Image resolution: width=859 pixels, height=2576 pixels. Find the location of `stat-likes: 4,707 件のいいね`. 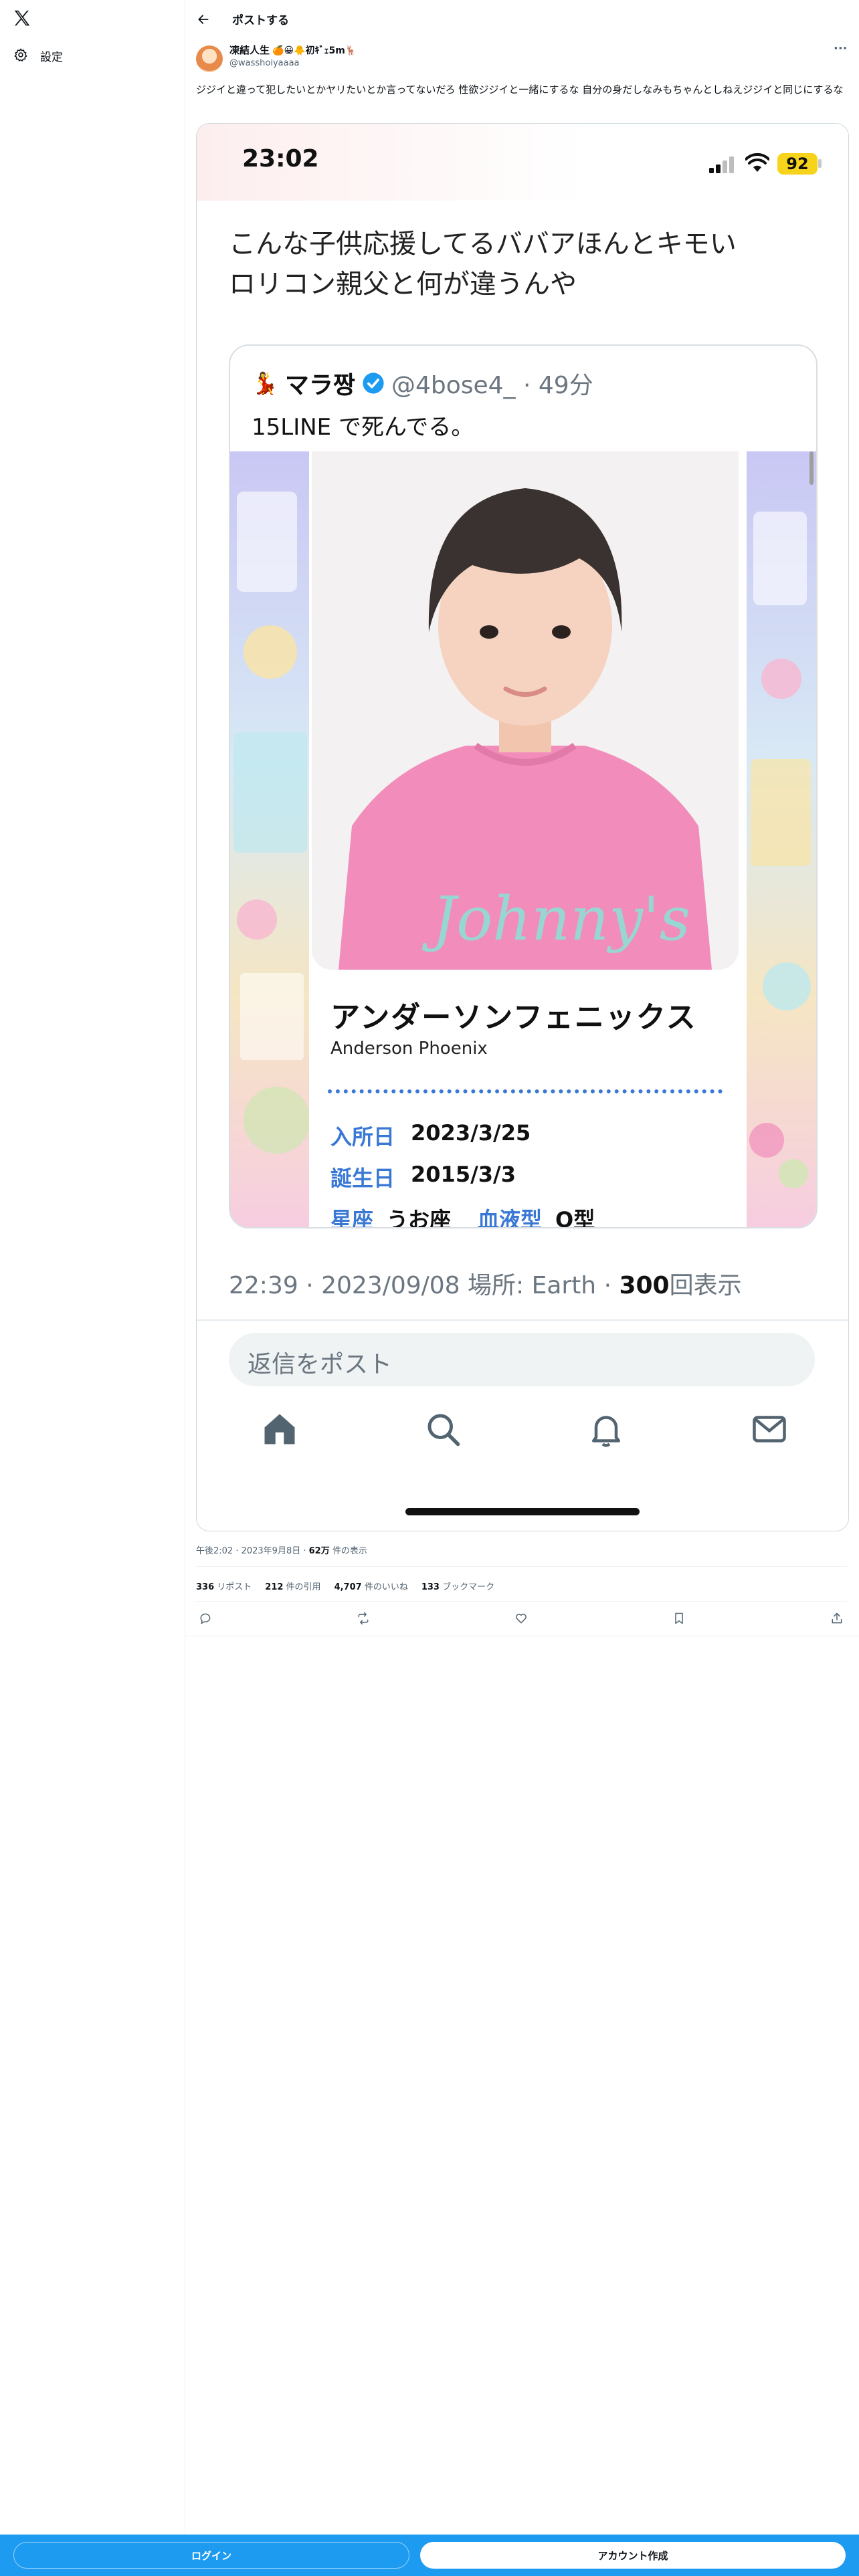

stat-likes: 4,707 件のいいね is located at coordinates (372, 1586).